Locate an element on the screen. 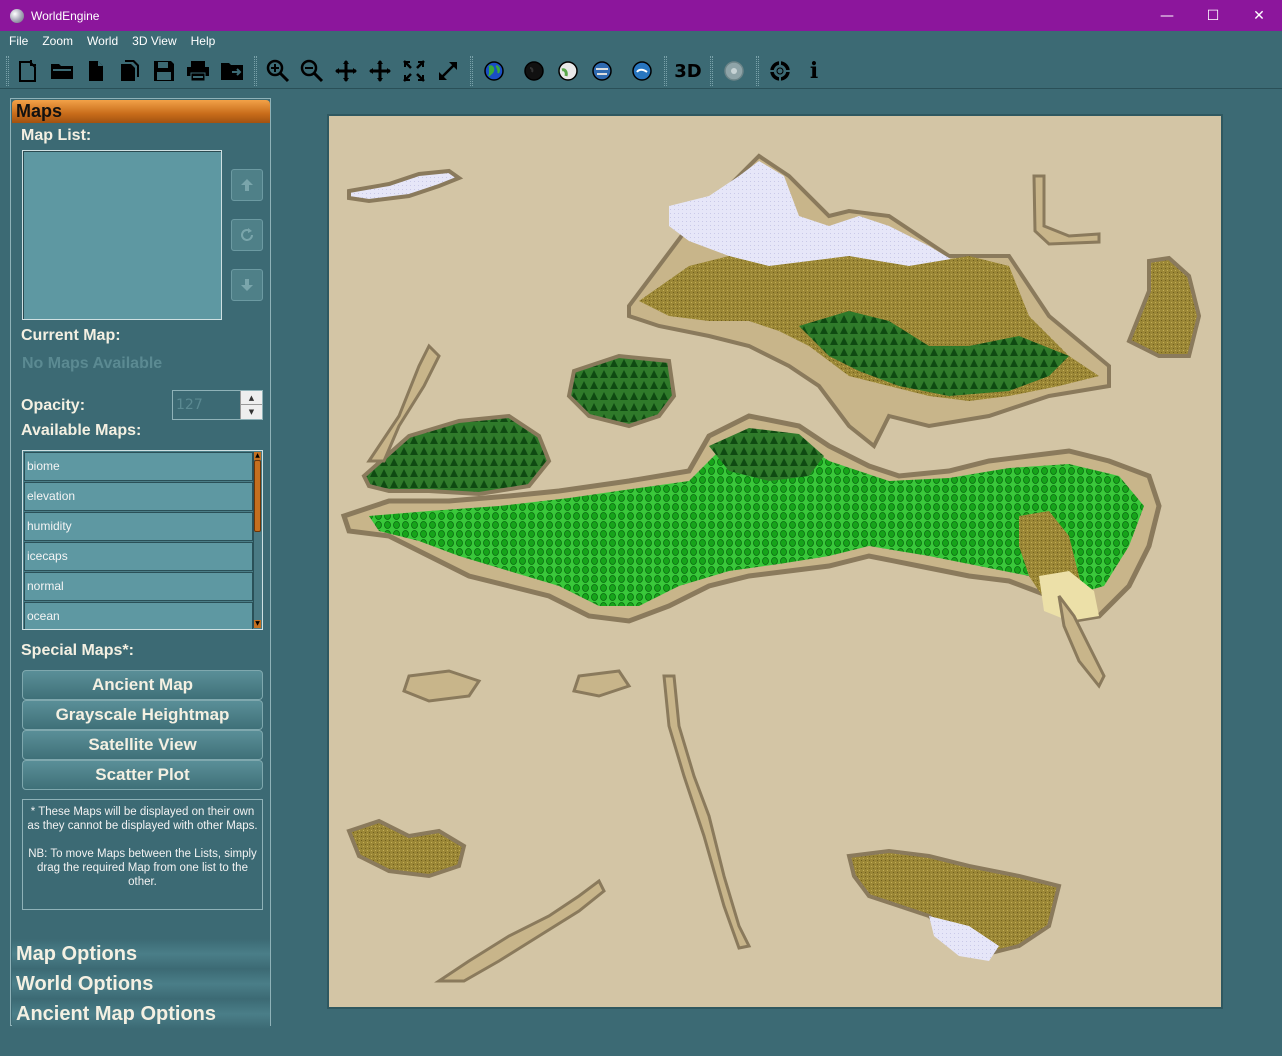 This screenshot has height=1056, width=1282. grayscale-heightmap-button: Grayscale Heightmap is located at coordinates (142, 715).